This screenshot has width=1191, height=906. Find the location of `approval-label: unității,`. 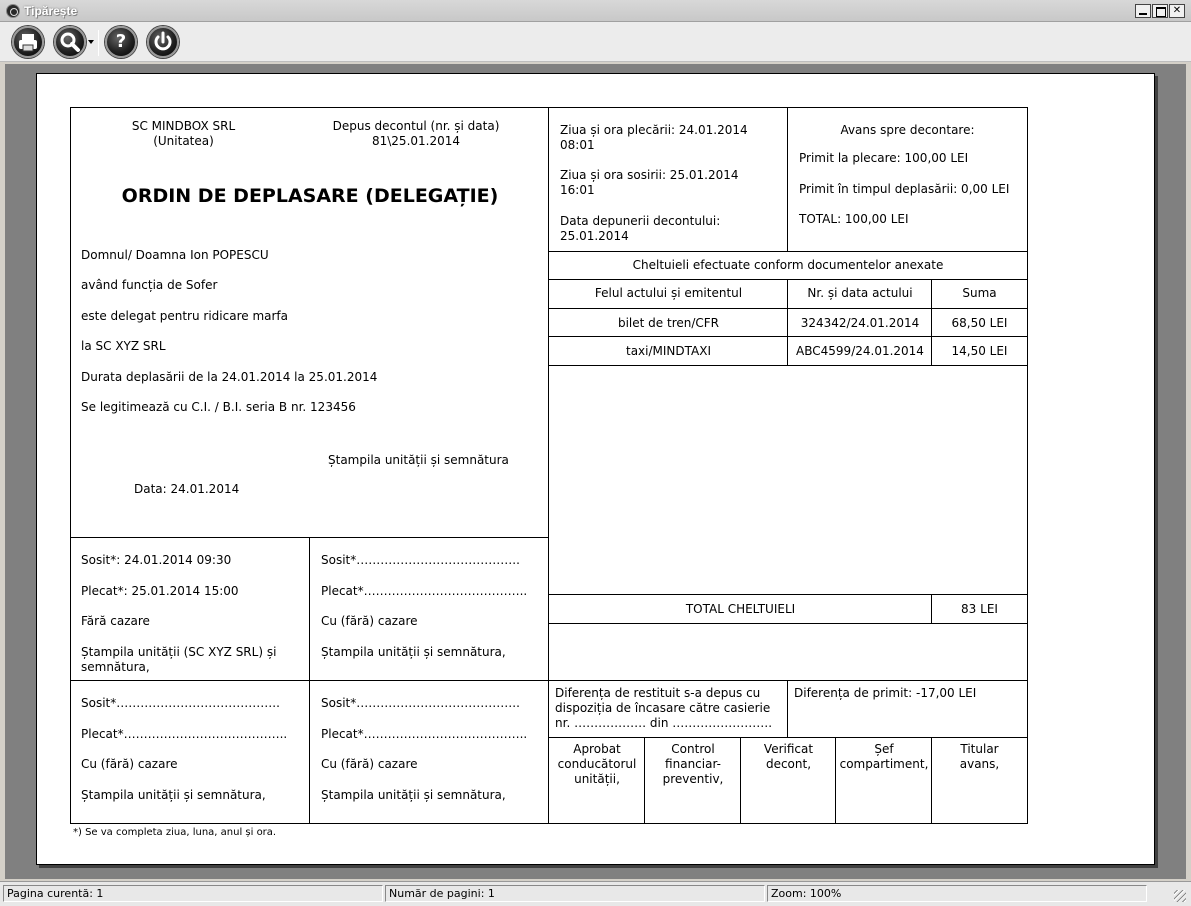

approval-label: unității, is located at coordinates (597, 779).